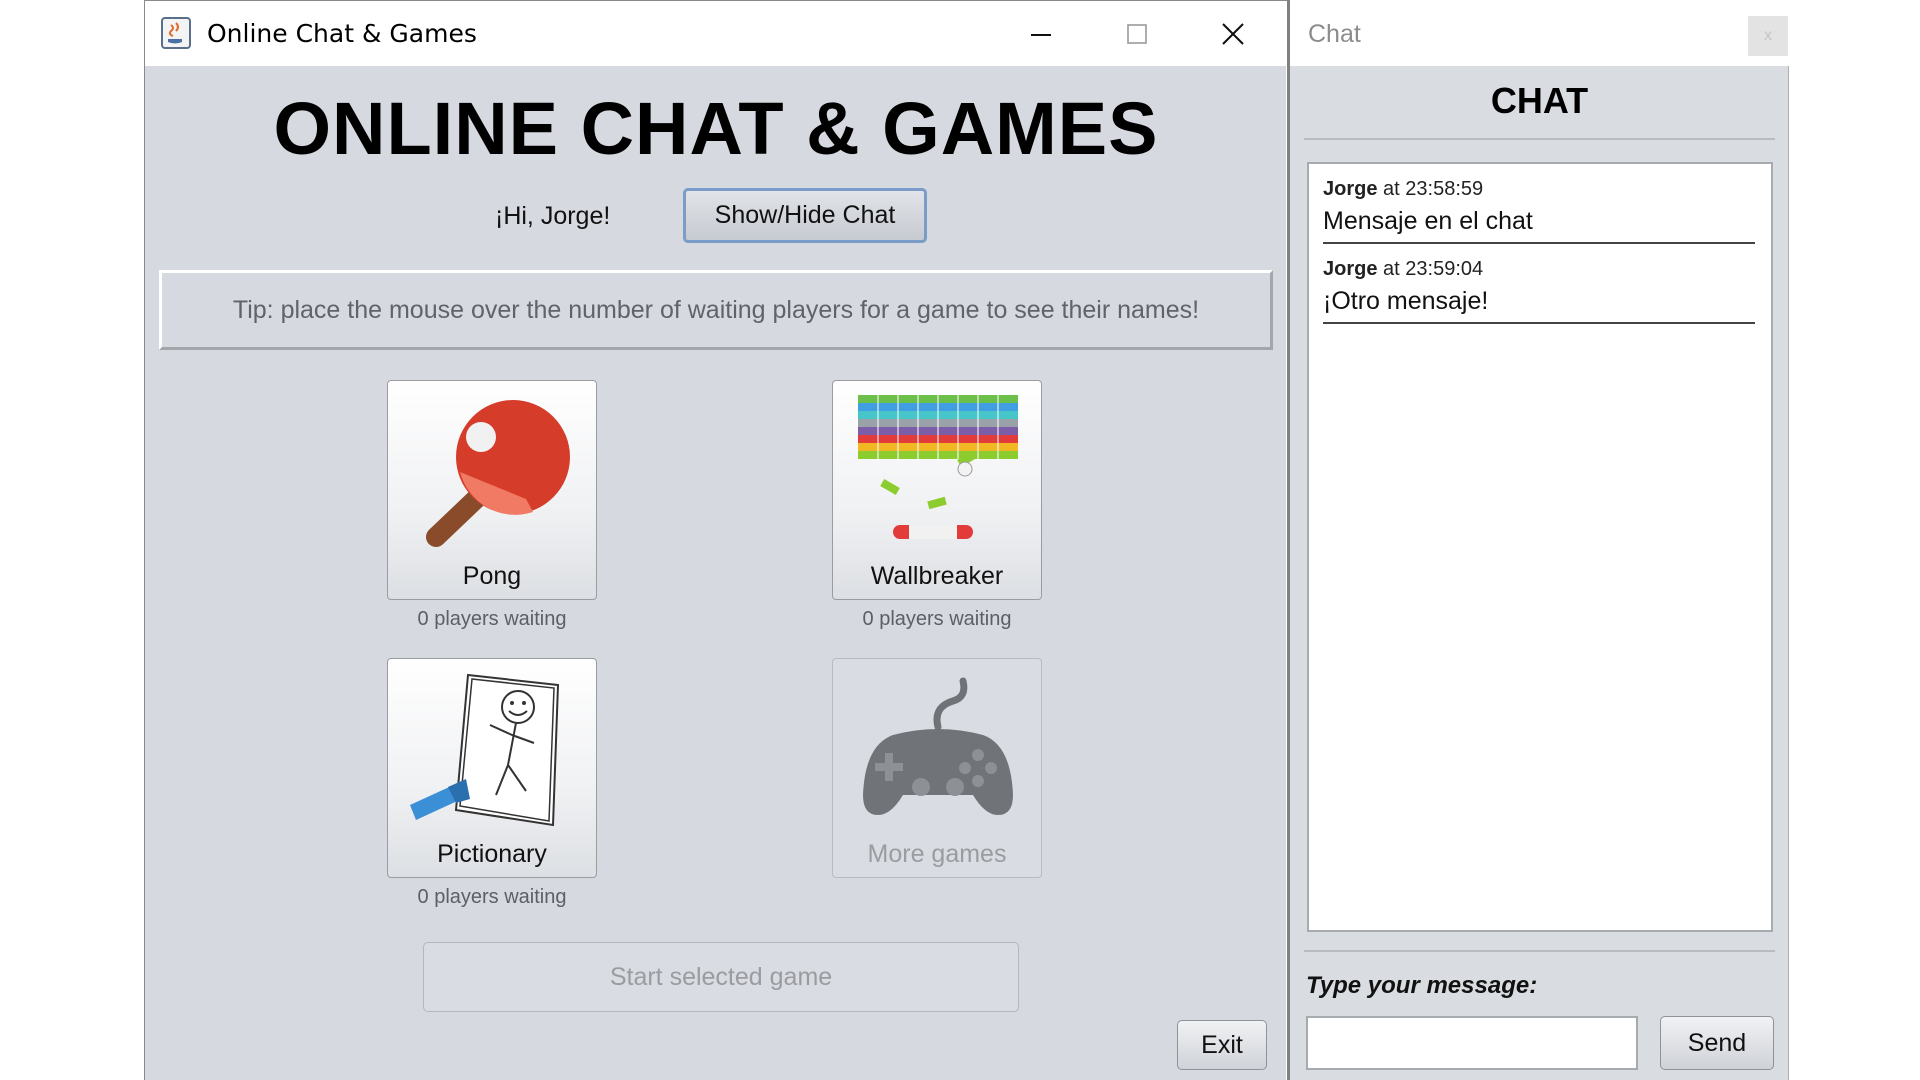 The image size is (1920, 1080). What do you see at coordinates (342, 33) in the screenshot?
I see `window-title: Online Chat & Games` at bounding box center [342, 33].